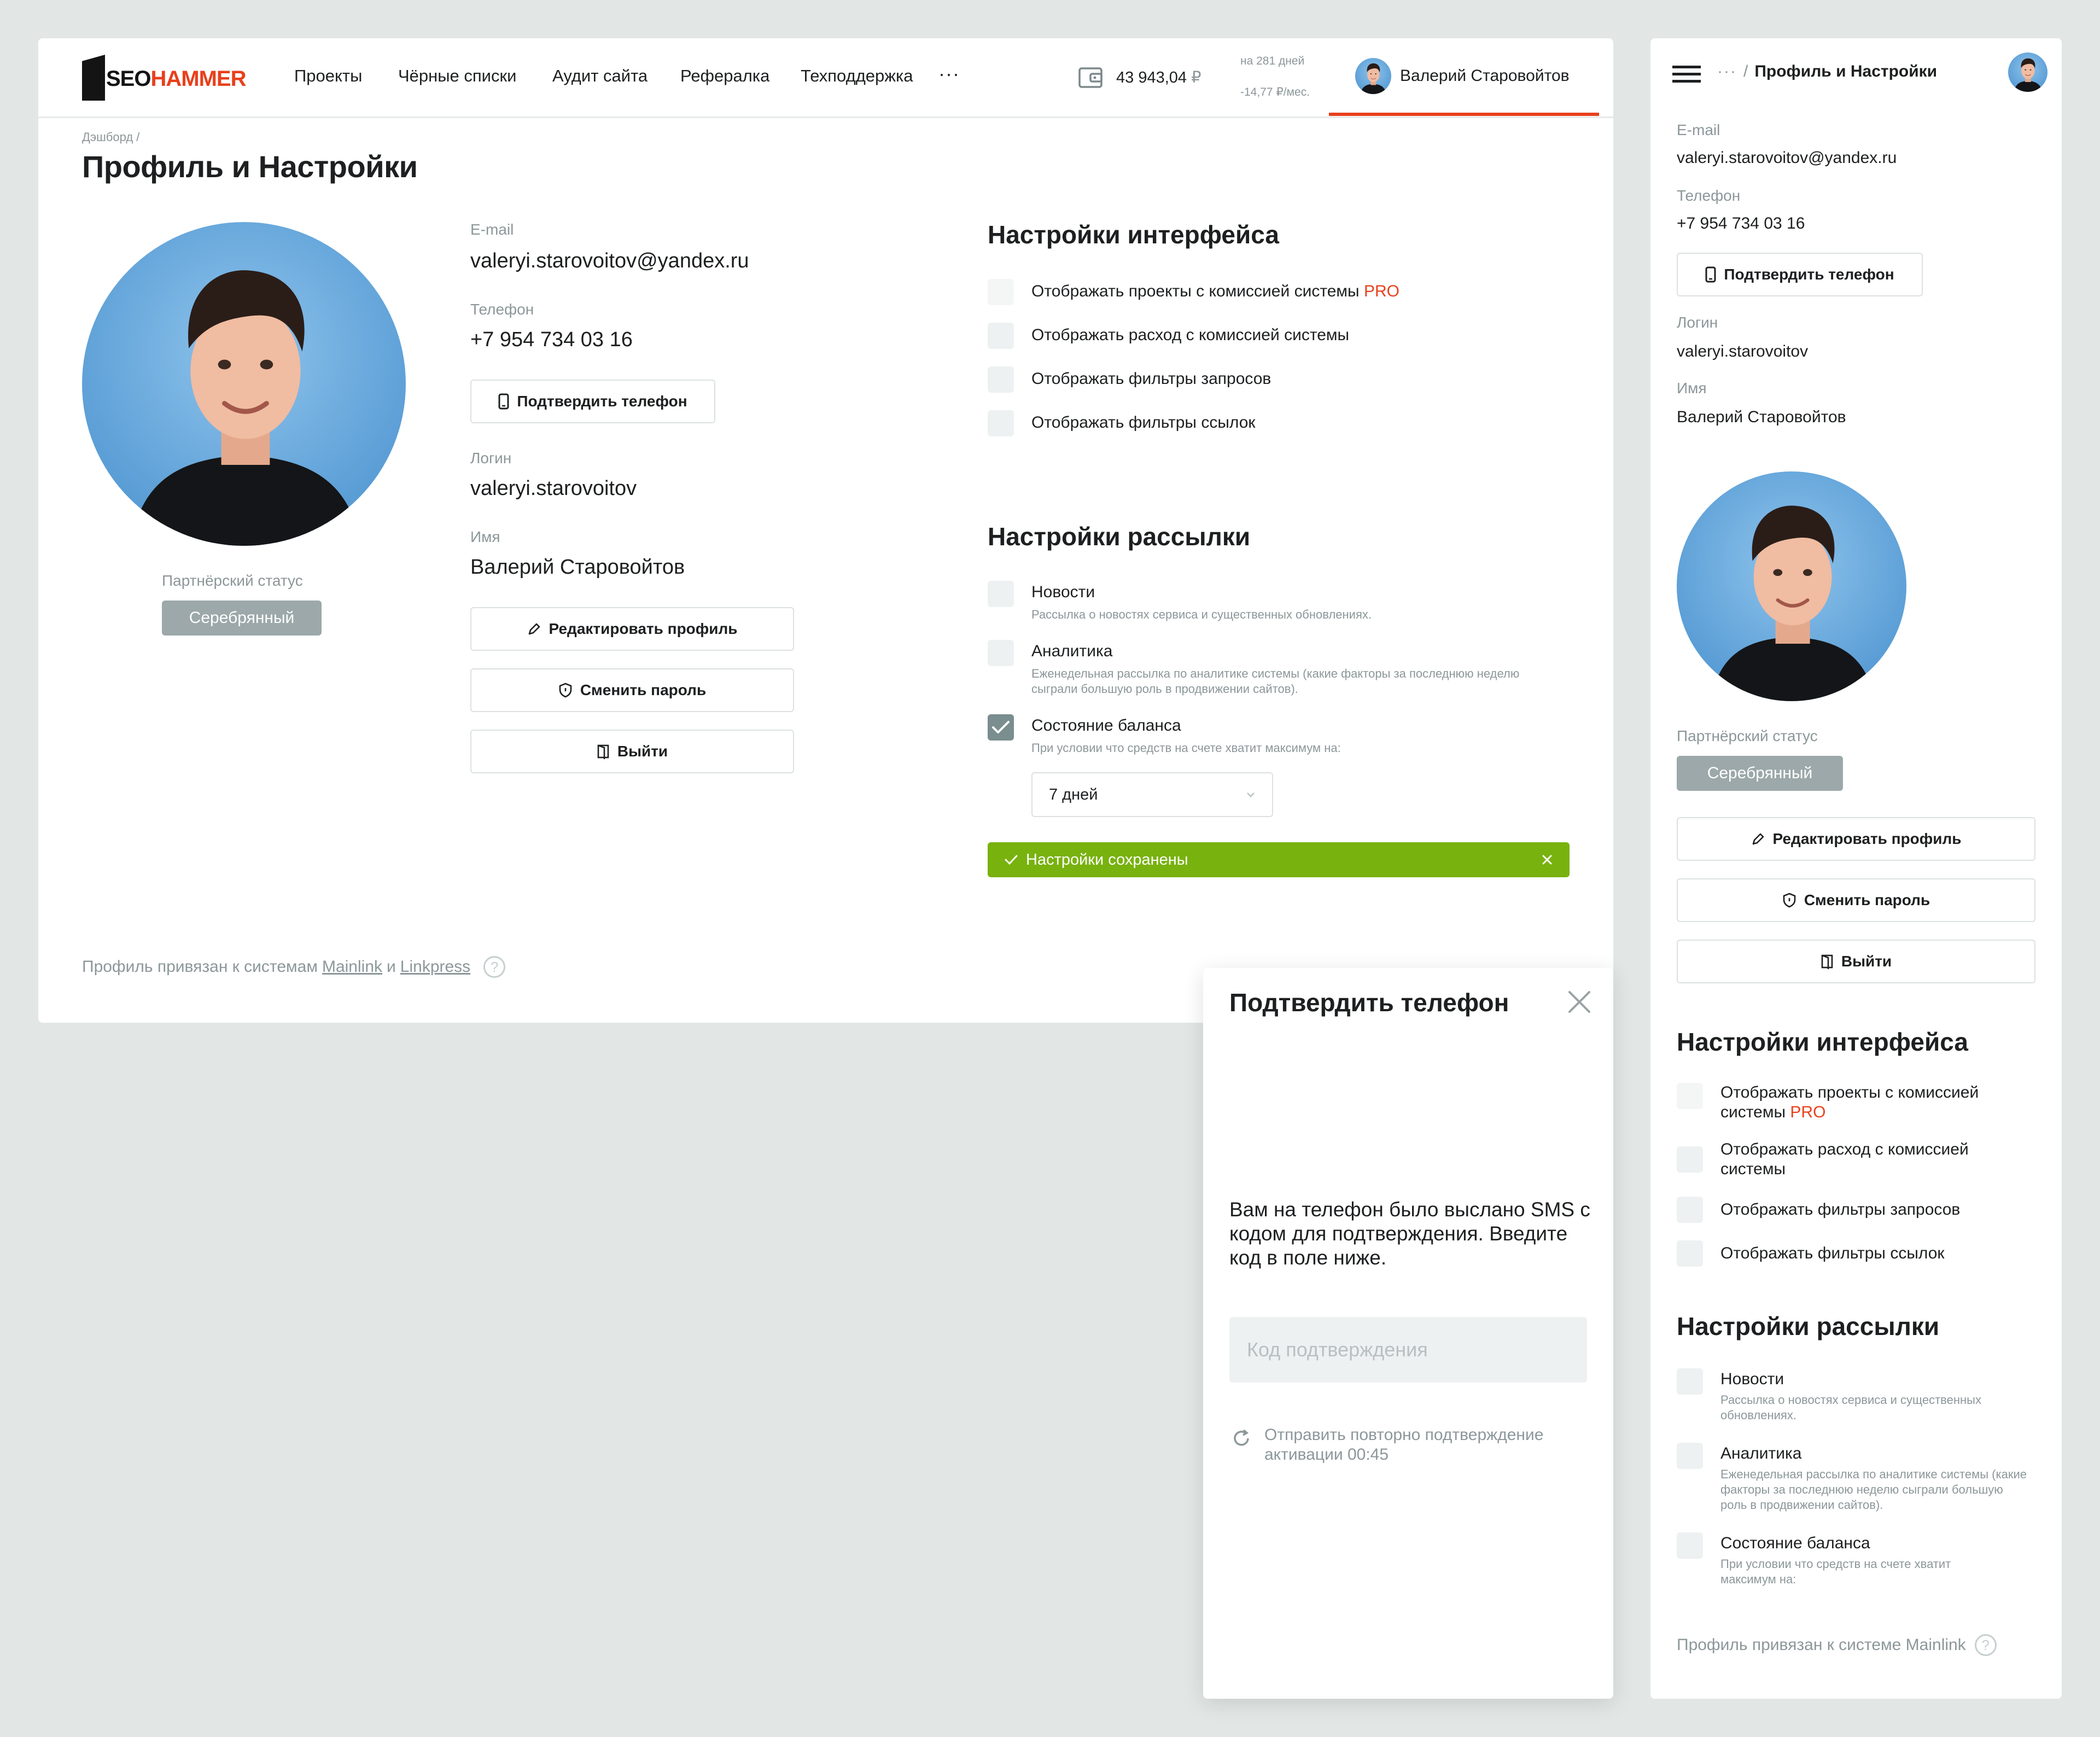 This screenshot has width=2100, height=1737. I want to click on logo-mark-icon, so click(93, 78).